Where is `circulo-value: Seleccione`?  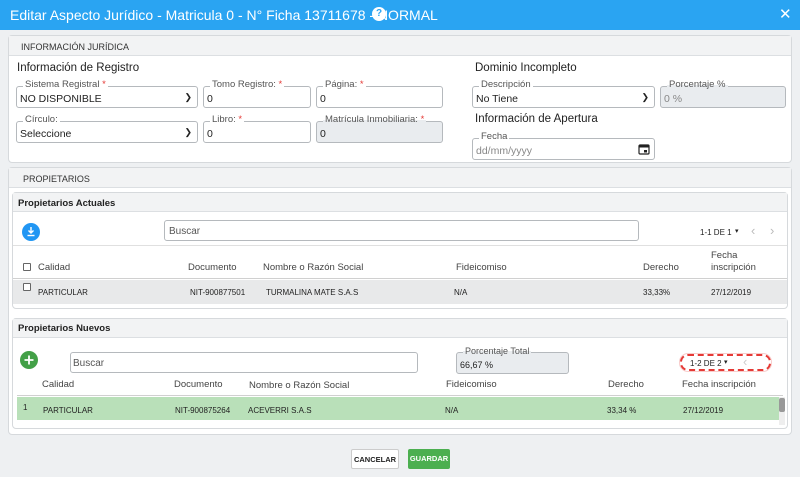
circulo-value: Seleccione is located at coordinates (46, 134).